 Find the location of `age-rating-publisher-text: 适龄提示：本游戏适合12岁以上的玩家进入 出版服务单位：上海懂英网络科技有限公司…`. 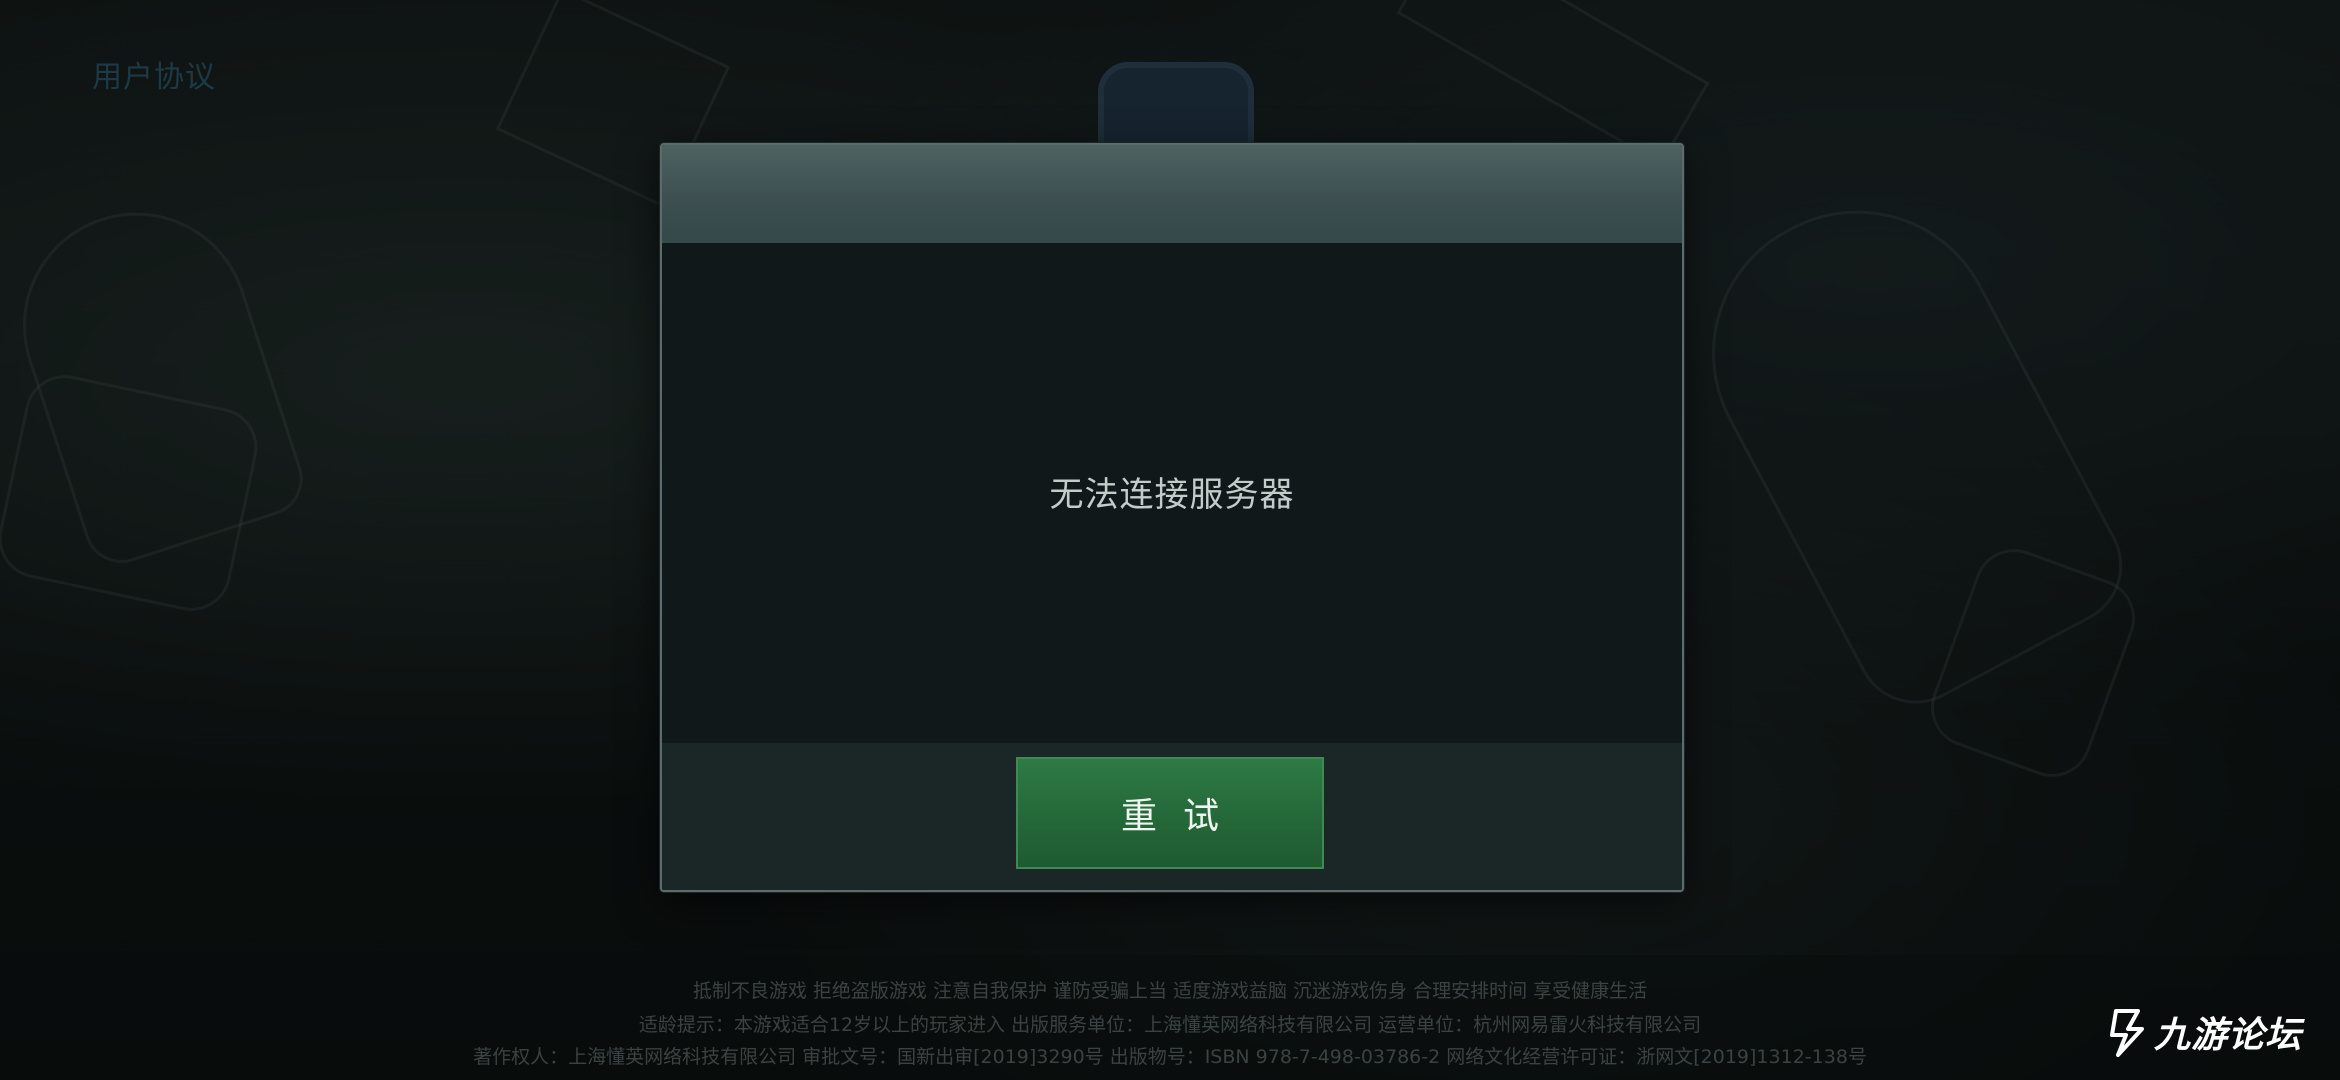

age-rating-publisher-text: 适龄提示：本游戏适合12岁以上的玩家进入 出版服务单位：上海懂英网络科技有限公司… is located at coordinates (1170, 1025).